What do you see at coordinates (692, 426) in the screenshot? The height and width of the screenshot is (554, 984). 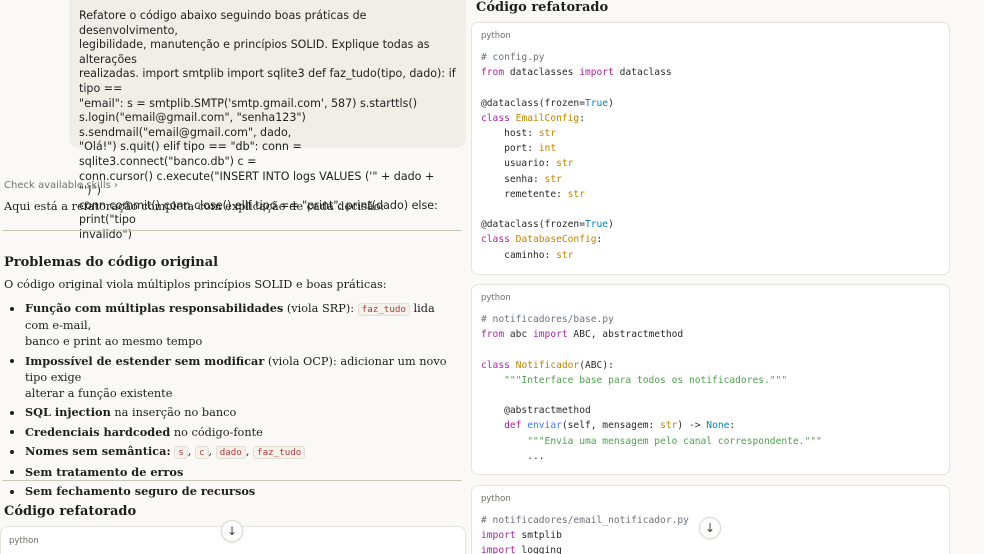 I see `code-text: ) ->` at bounding box center [692, 426].